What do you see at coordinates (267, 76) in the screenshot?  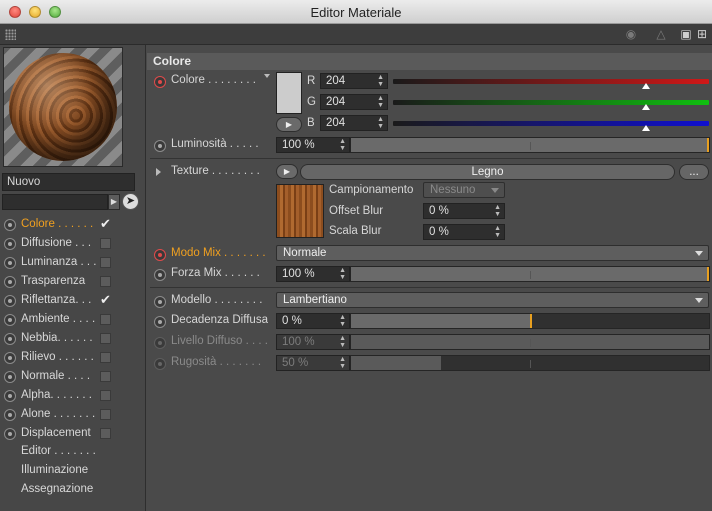 I see `colore-menu-icon` at bounding box center [267, 76].